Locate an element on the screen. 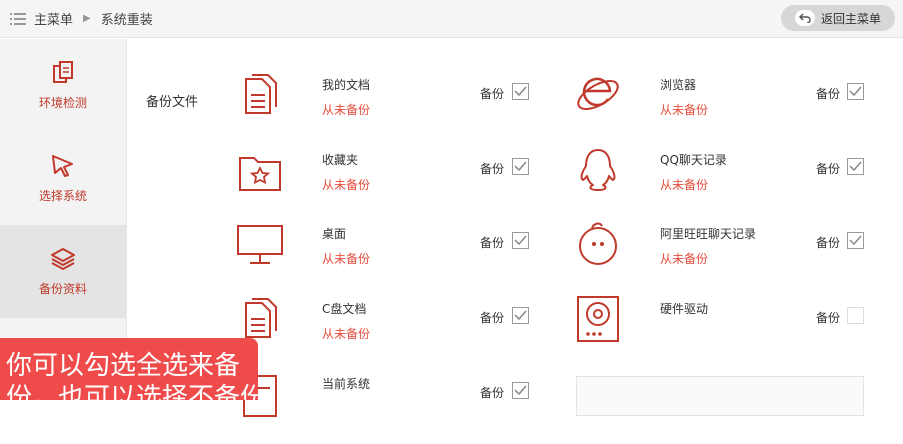 This screenshot has height=444, width=903. item-name: 浏览器 is located at coordinates (678, 85).